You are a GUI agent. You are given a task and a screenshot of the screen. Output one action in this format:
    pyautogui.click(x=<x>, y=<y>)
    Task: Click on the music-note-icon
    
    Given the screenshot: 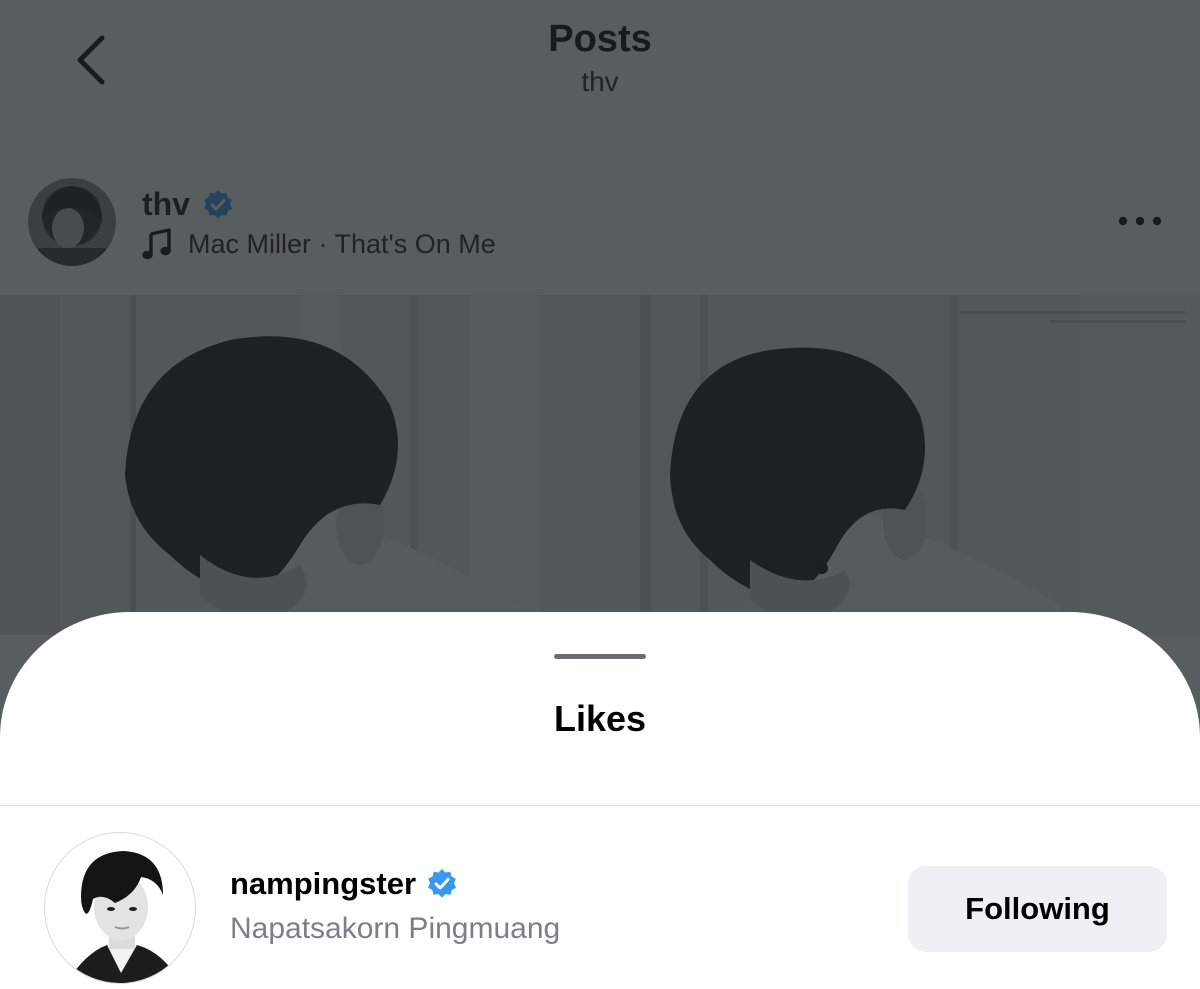 What is the action you would take?
    pyautogui.click(x=156, y=244)
    